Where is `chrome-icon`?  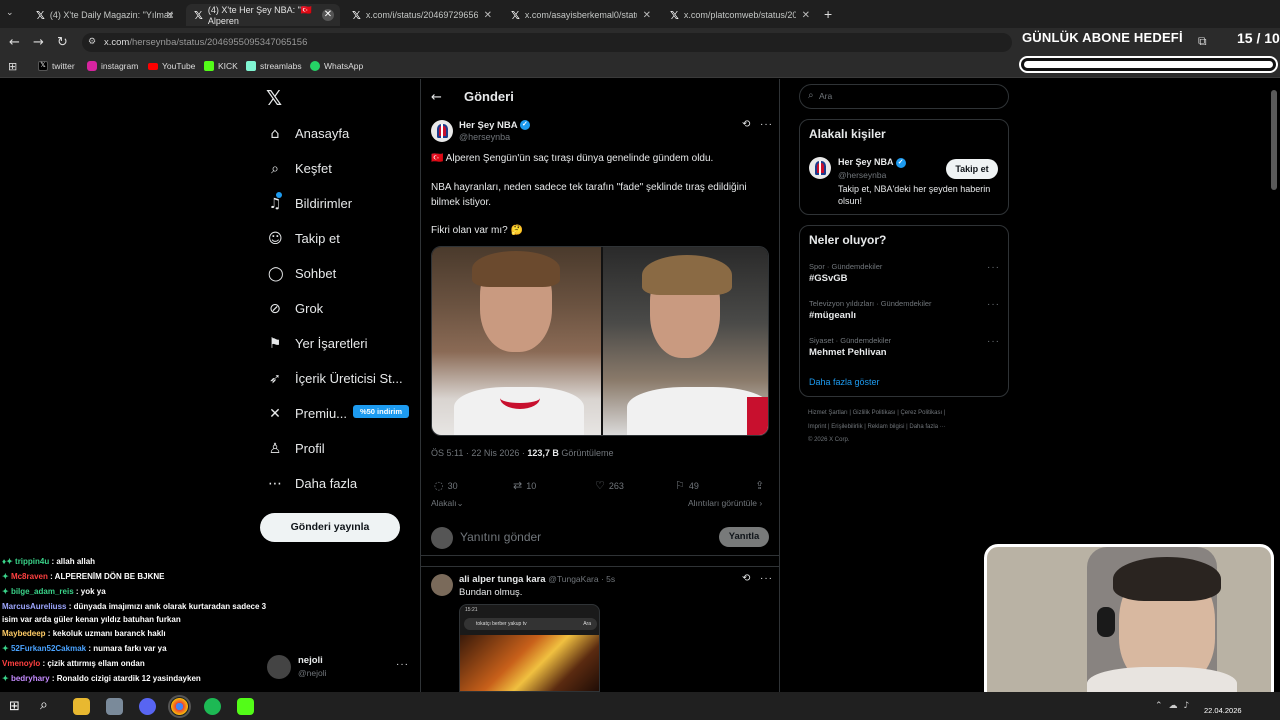 chrome-icon is located at coordinates (179, 706).